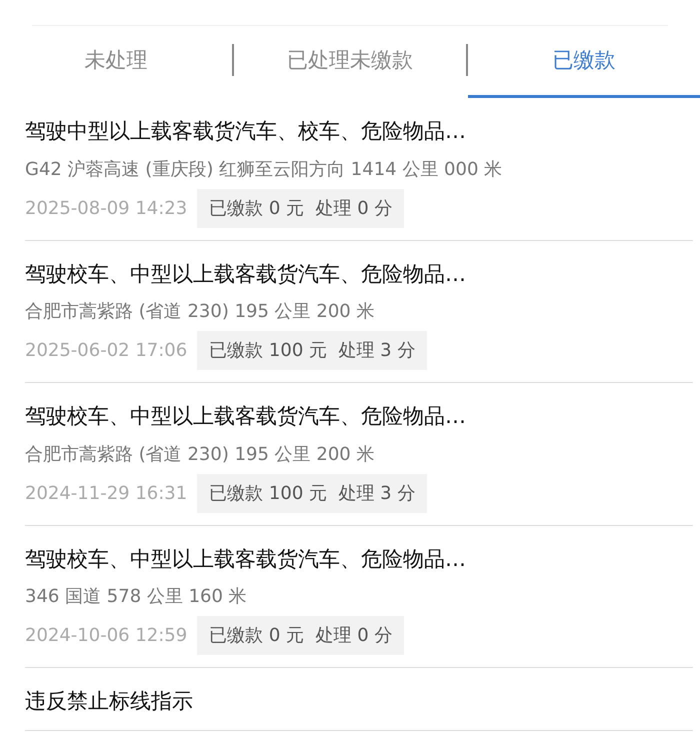 This screenshot has width=700, height=748. I want to click on violation-location: 346 国道 578 公里 160 米, so click(136, 597).